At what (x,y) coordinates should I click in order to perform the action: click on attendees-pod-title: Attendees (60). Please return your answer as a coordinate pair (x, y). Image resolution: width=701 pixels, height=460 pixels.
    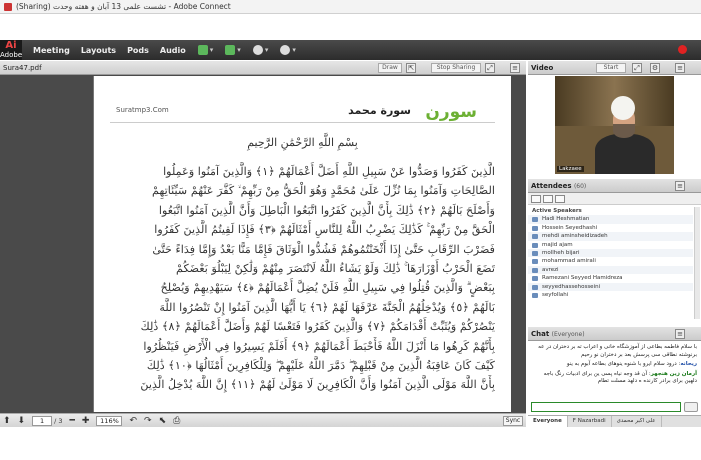
    Looking at the image, I should click on (559, 186).